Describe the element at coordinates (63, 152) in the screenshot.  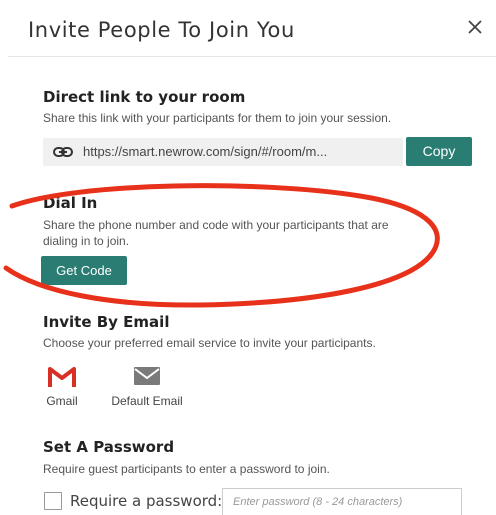
I see `link-icon` at that location.